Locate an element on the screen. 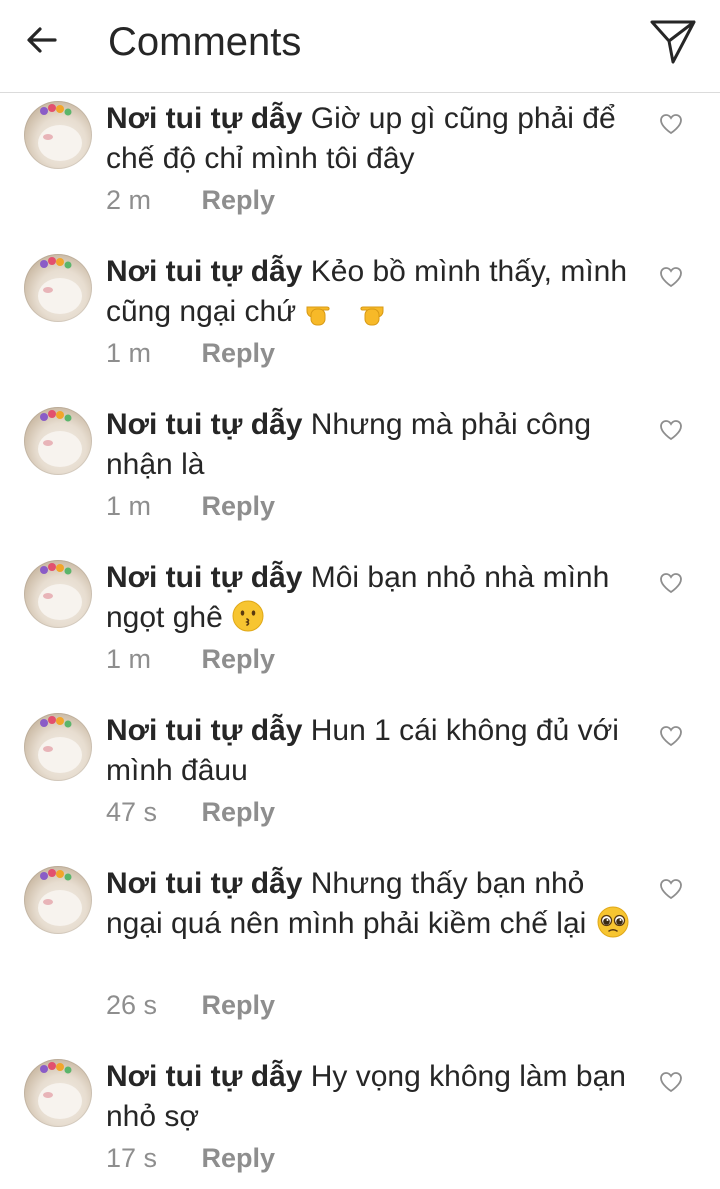 This screenshot has height=1189, width=720. arrow-left-icon is located at coordinates (42, 40).